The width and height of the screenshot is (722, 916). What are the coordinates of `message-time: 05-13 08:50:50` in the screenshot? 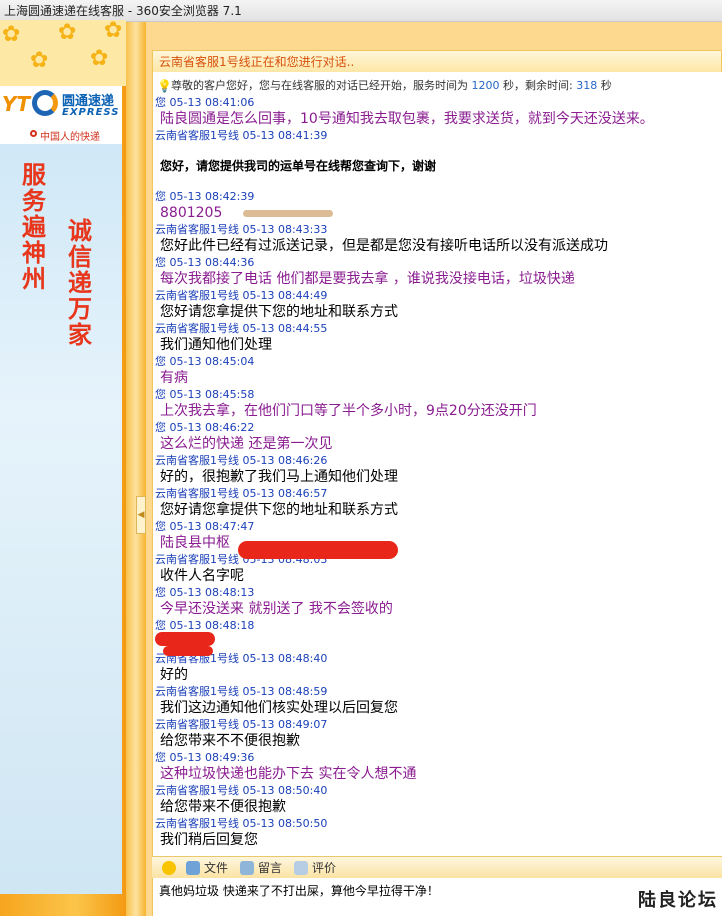 It's located at (285, 823).